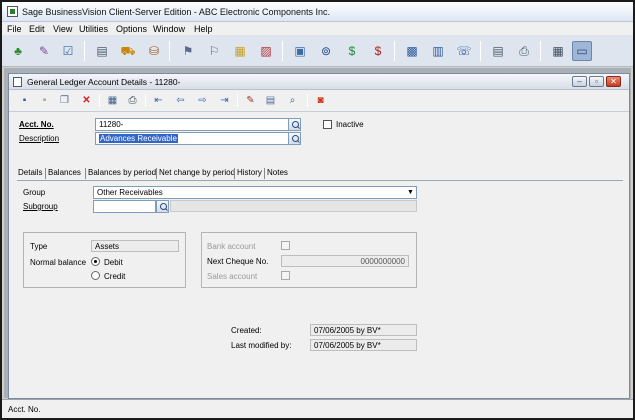 The height and width of the screenshot is (420, 635). I want to click on group-label: Group, so click(34, 192).